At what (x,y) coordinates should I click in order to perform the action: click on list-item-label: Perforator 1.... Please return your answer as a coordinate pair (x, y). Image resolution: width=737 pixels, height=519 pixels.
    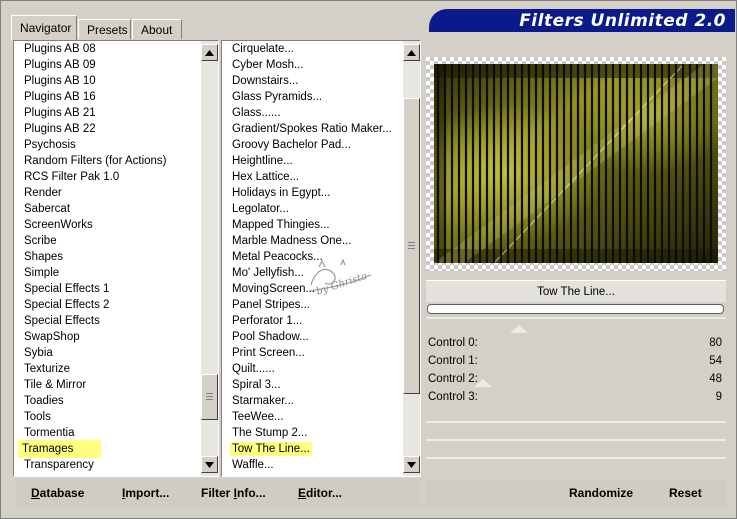
    Looking at the image, I should click on (267, 321).